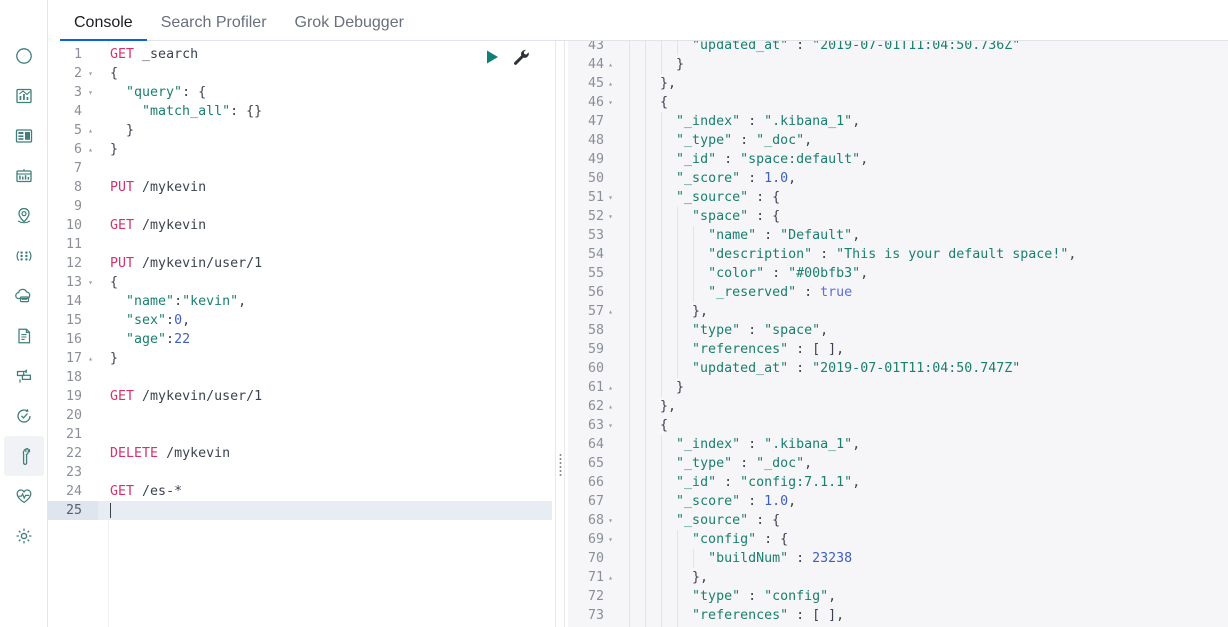  Describe the element at coordinates (24, 136) in the screenshot. I see `nav-item-dashboard` at that location.